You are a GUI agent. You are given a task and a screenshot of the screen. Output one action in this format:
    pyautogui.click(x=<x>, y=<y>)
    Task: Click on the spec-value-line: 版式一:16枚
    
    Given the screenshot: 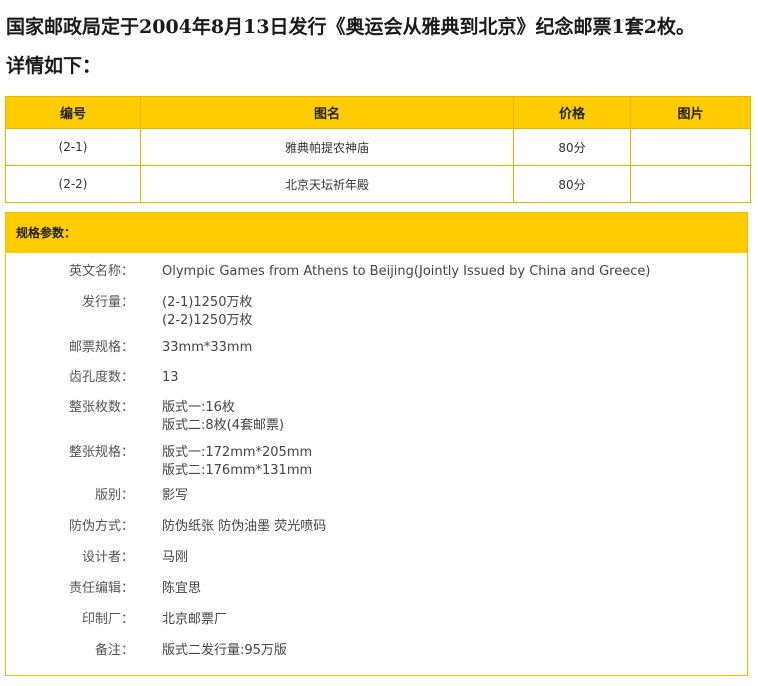 What is the action you would take?
    pyautogui.click(x=198, y=407)
    